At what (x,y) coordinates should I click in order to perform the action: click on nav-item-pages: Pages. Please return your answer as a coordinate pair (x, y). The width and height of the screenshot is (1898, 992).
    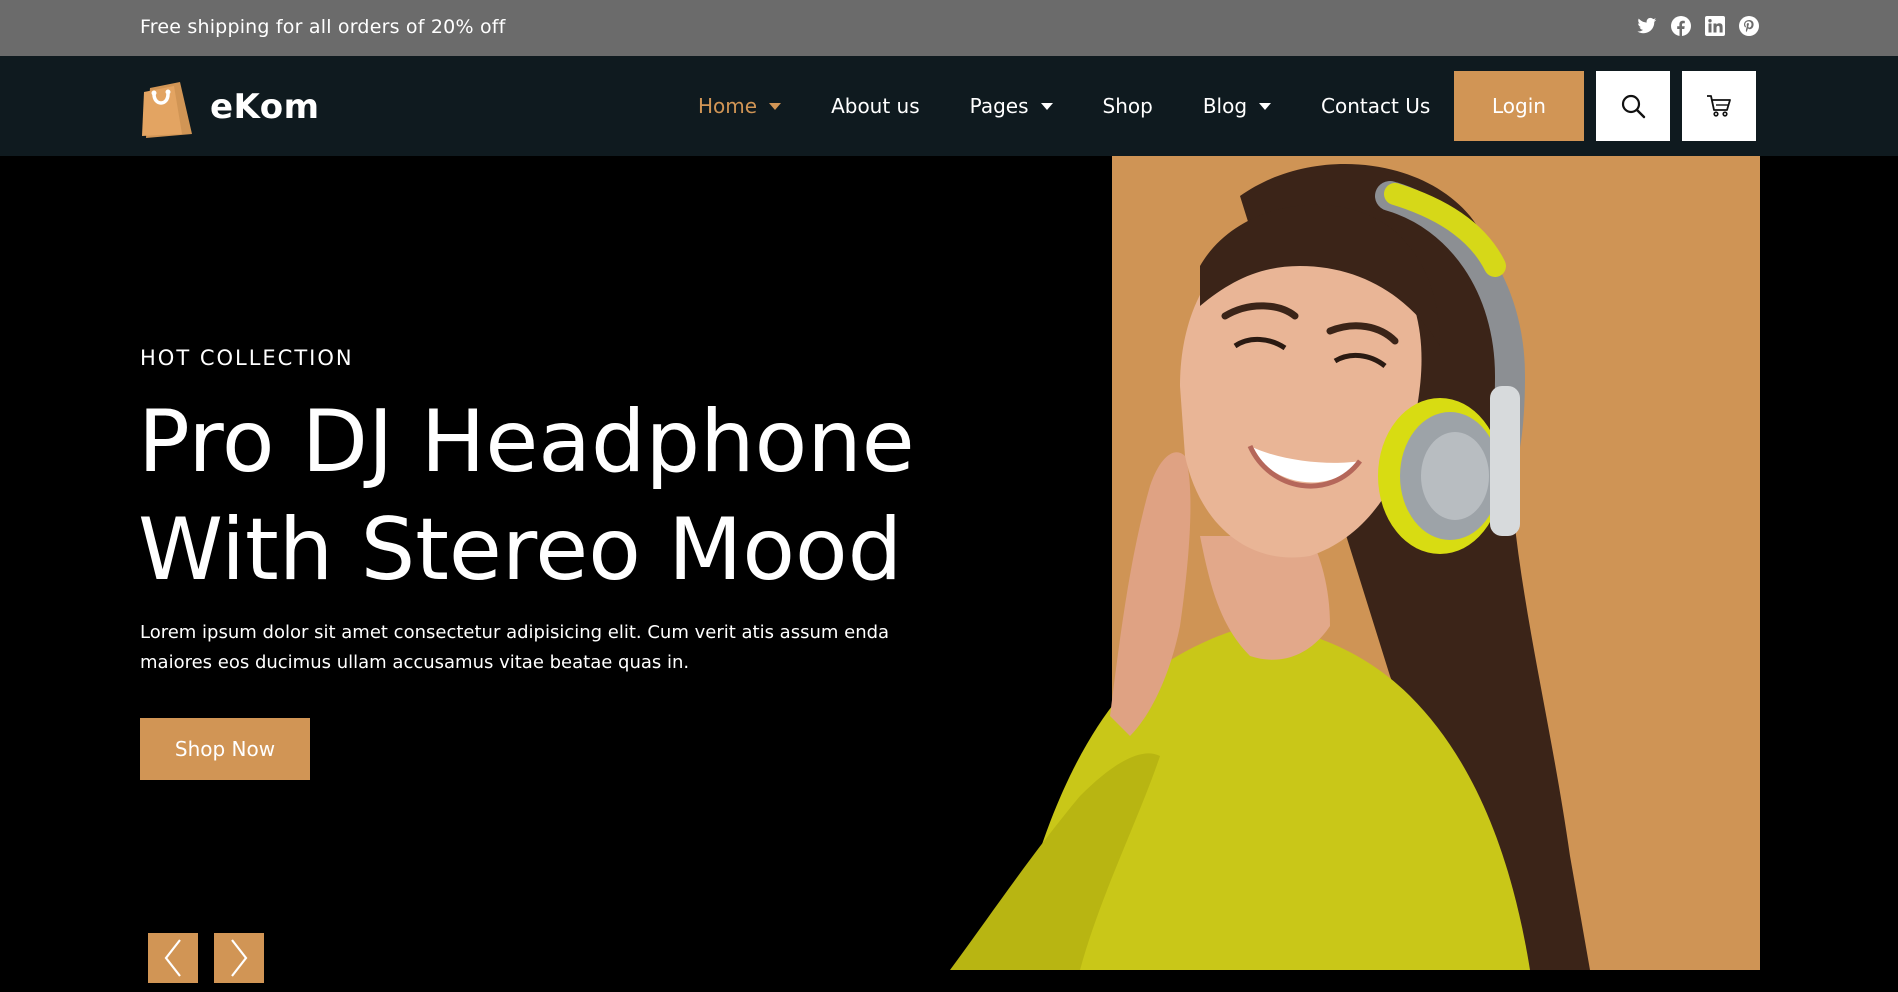
    Looking at the image, I should click on (1011, 106).